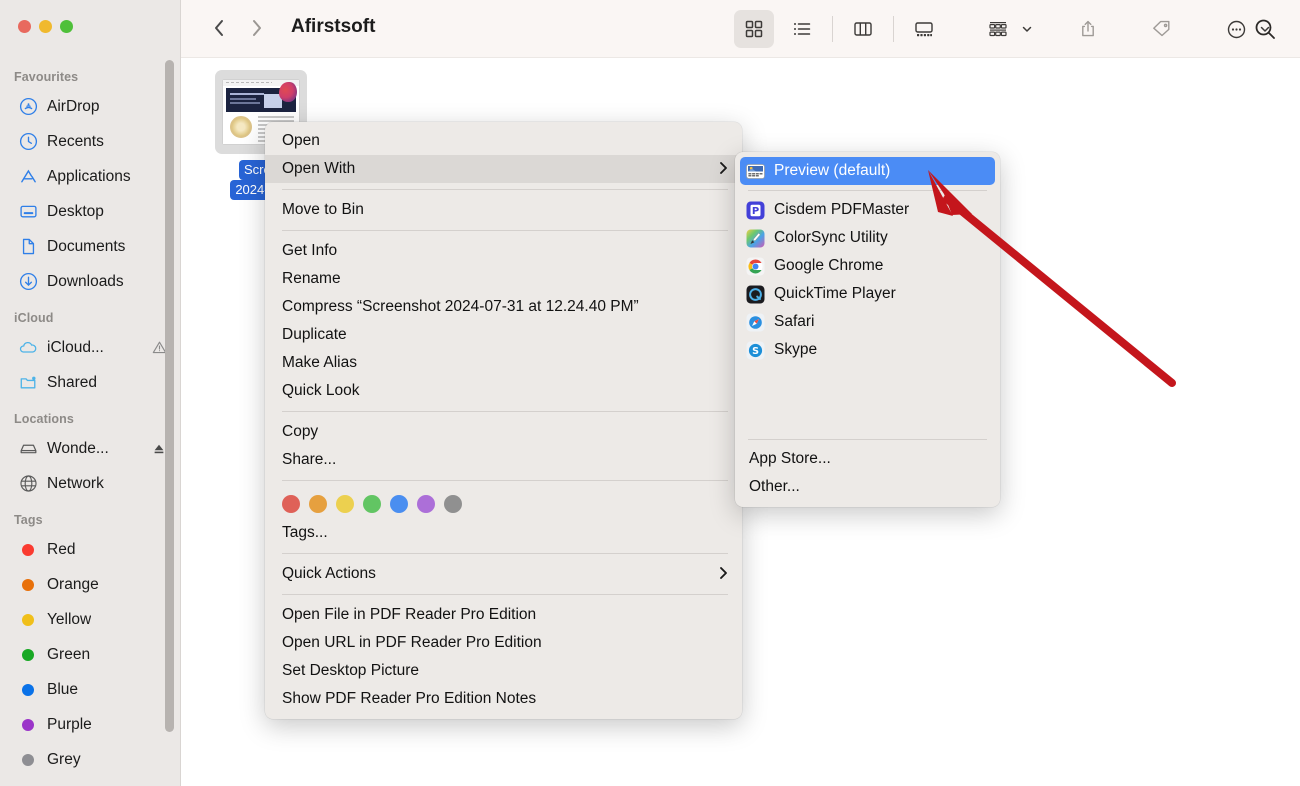  I want to click on tag-swatch-green, so click(372, 504).